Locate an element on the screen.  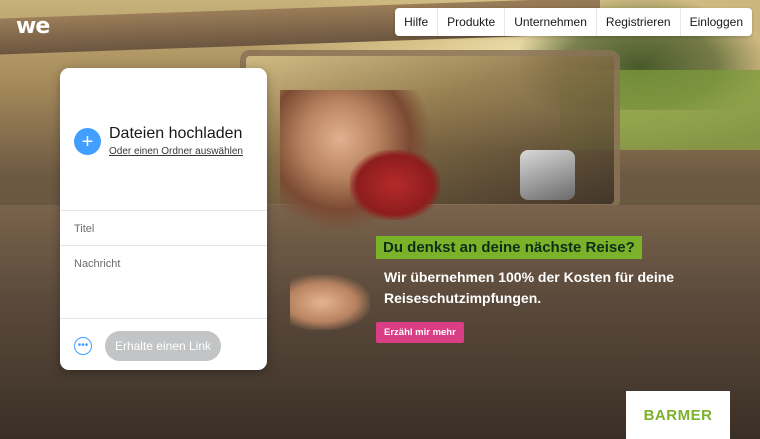
nav-item-hilfe: Hilfe is located at coordinates (416, 22).